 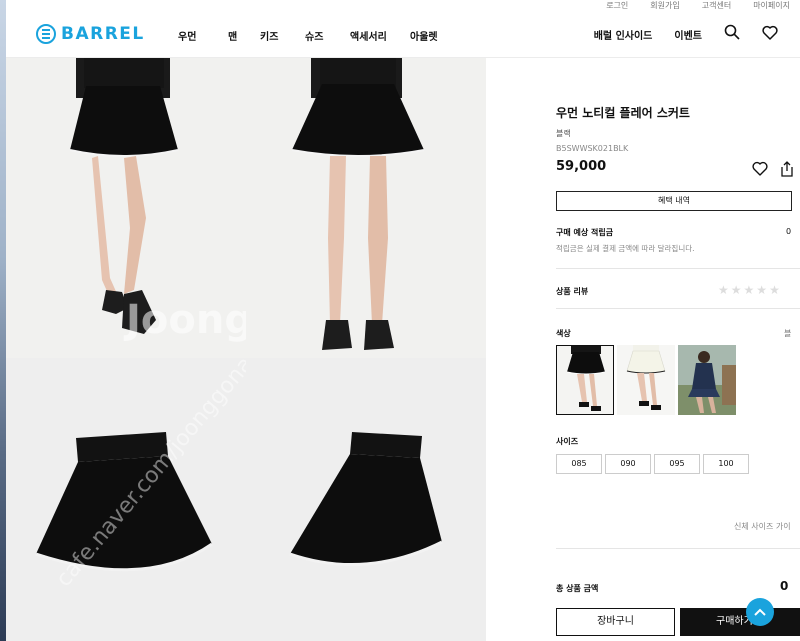 I want to click on utility-links: 로그인 회원가입 고객센터 마이페이지, so click(x=698, y=6).